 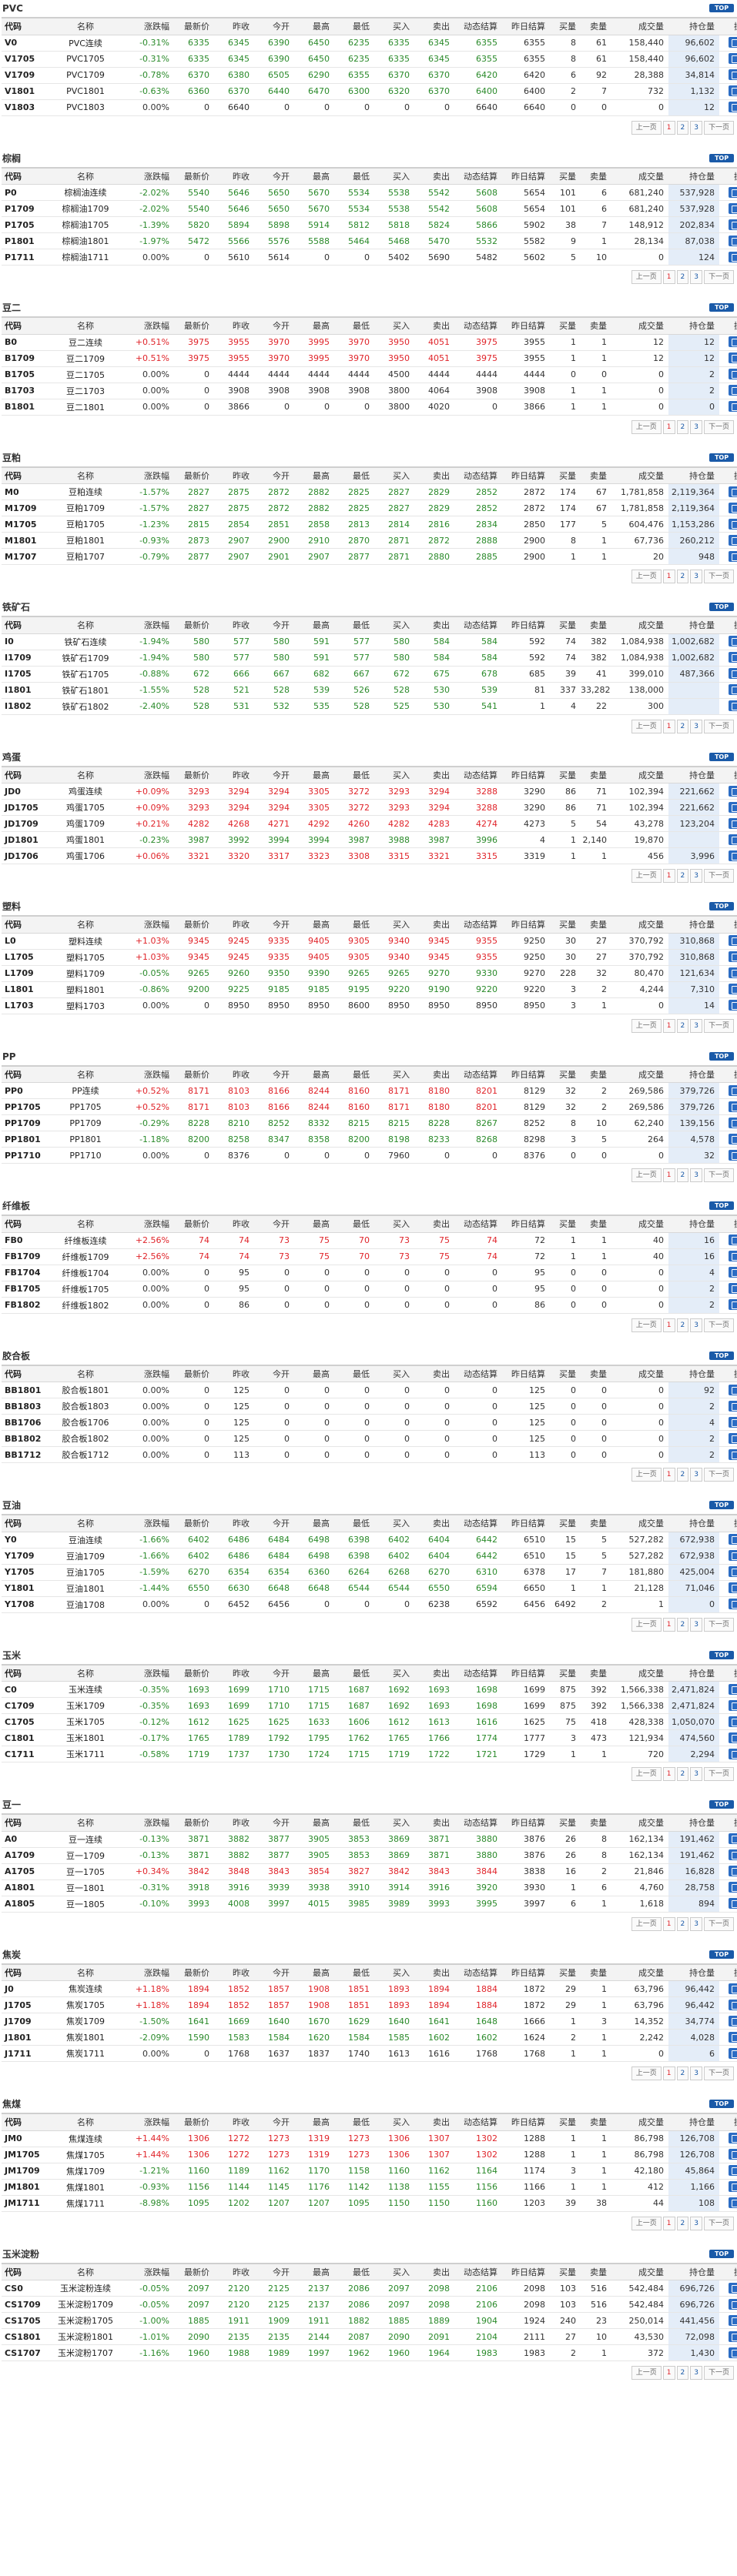 I want to click on cell-name: 焦炭连续, so click(x=87, y=1988).